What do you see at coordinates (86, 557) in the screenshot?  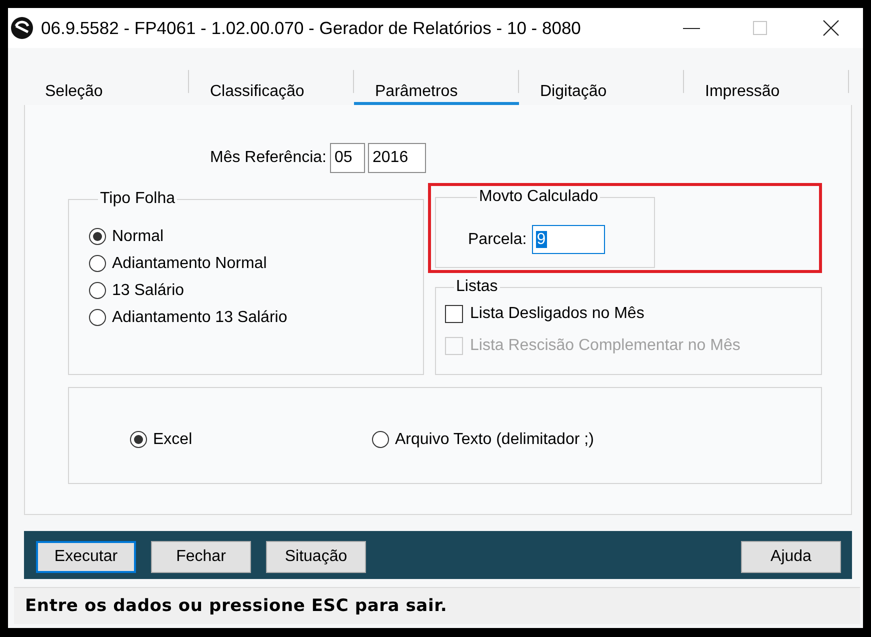 I see `dialog-button: Executar` at bounding box center [86, 557].